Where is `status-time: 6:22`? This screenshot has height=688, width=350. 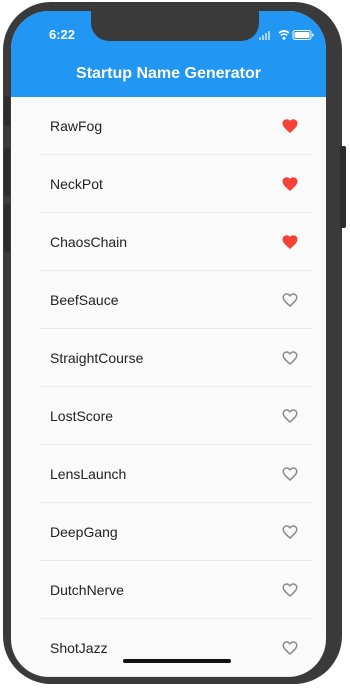
status-time: 6:22 is located at coordinates (62, 34).